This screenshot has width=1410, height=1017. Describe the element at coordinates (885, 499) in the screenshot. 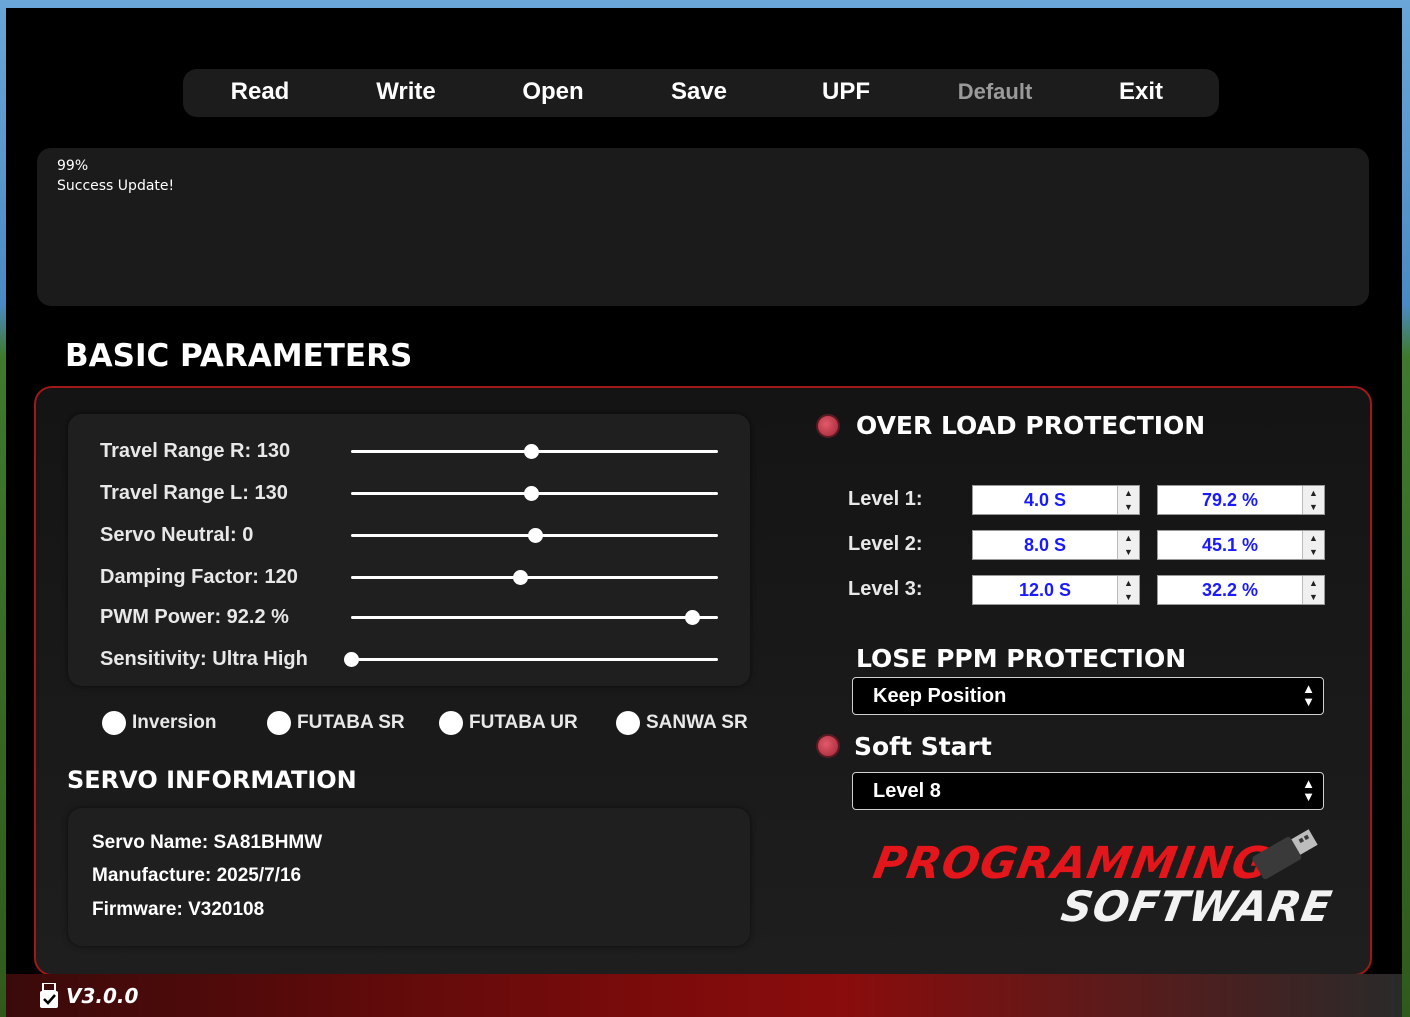

I see `level-1-label: Level 1:` at that location.